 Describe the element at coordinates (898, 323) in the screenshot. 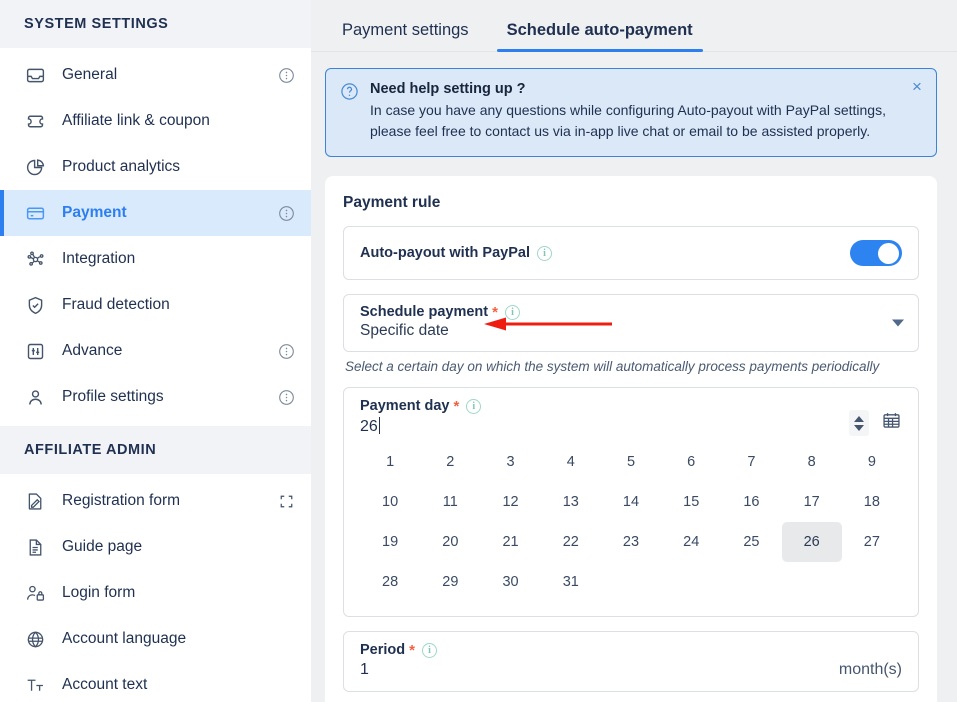

I see `chevron-down-icon` at that location.